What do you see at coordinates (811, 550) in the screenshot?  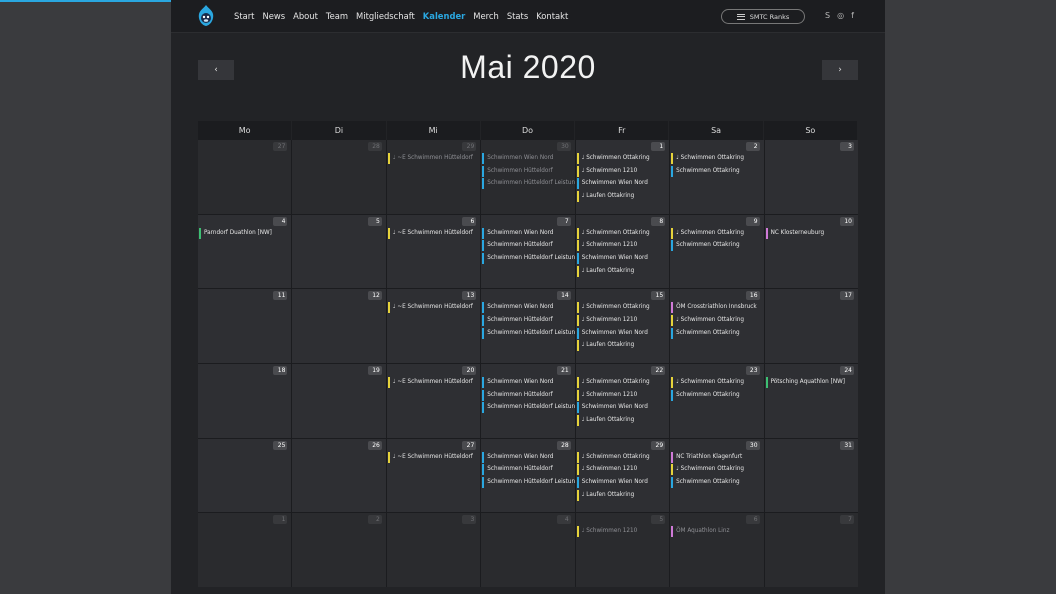 I see `day-cell: 7` at bounding box center [811, 550].